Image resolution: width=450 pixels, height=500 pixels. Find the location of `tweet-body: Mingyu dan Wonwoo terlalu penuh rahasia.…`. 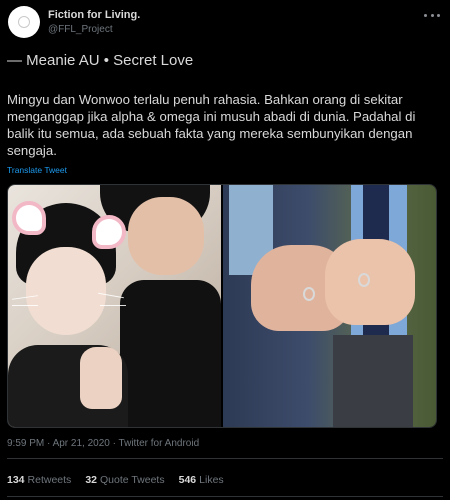

tweet-body: Mingyu dan Wonwoo terlalu penuh rahasia.… is located at coordinates (211, 125).